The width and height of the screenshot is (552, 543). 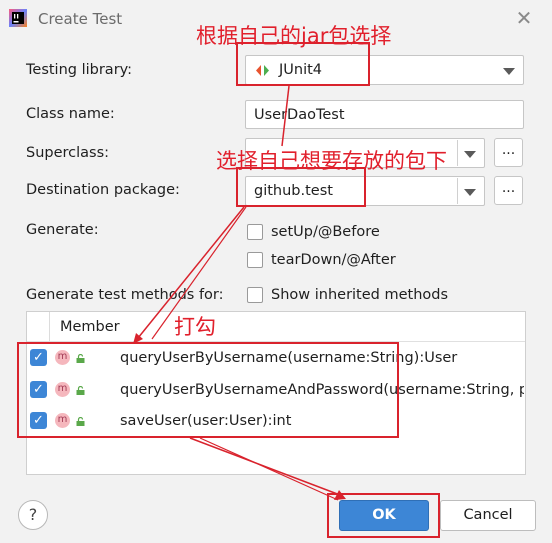 I want to click on package-annotation: 选择自己想要存放的包下, so click(x=331, y=161).